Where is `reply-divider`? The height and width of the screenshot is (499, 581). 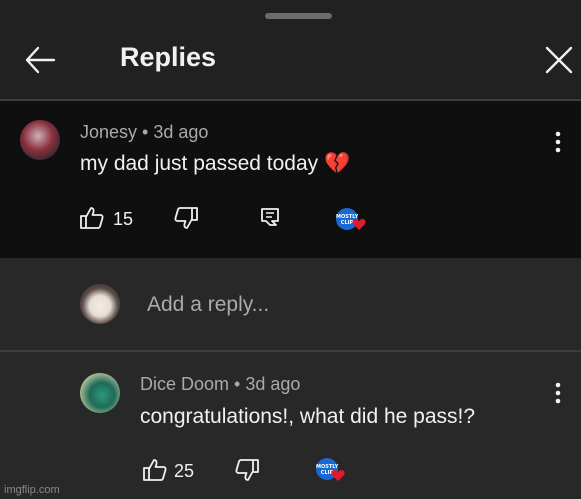 reply-divider is located at coordinates (290, 351).